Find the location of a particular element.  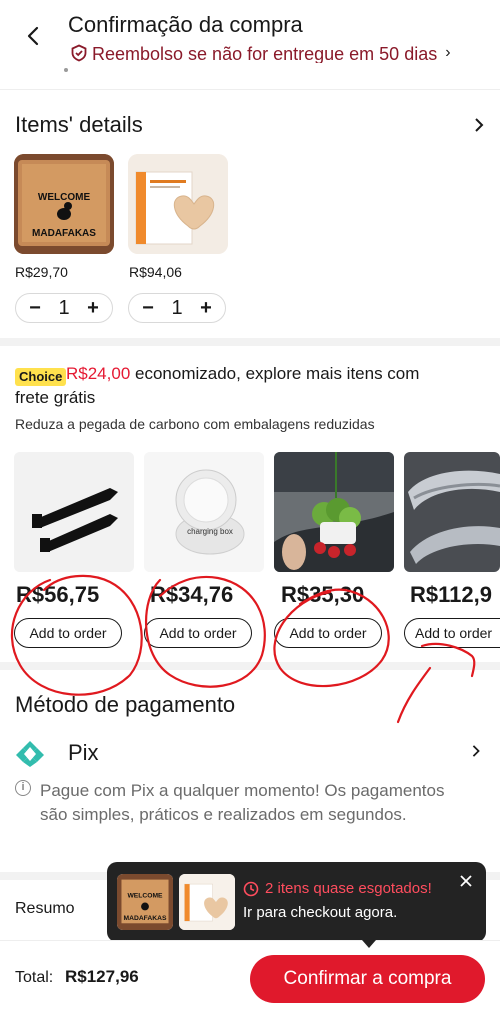

page-title: Confirmação da compra is located at coordinates (185, 24).